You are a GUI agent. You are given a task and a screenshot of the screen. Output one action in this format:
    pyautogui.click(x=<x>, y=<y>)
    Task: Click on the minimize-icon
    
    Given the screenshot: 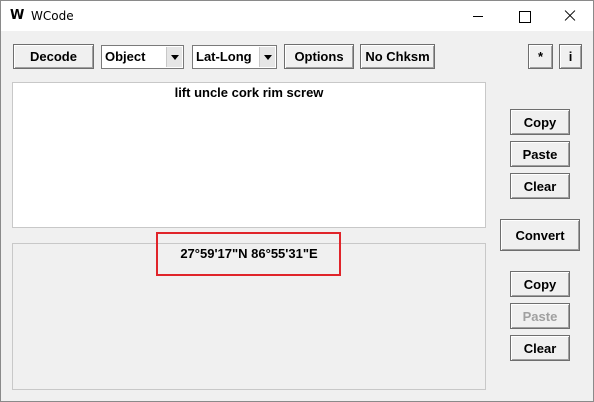 What is the action you would take?
    pyautogui.click(x=478, y=16)
    